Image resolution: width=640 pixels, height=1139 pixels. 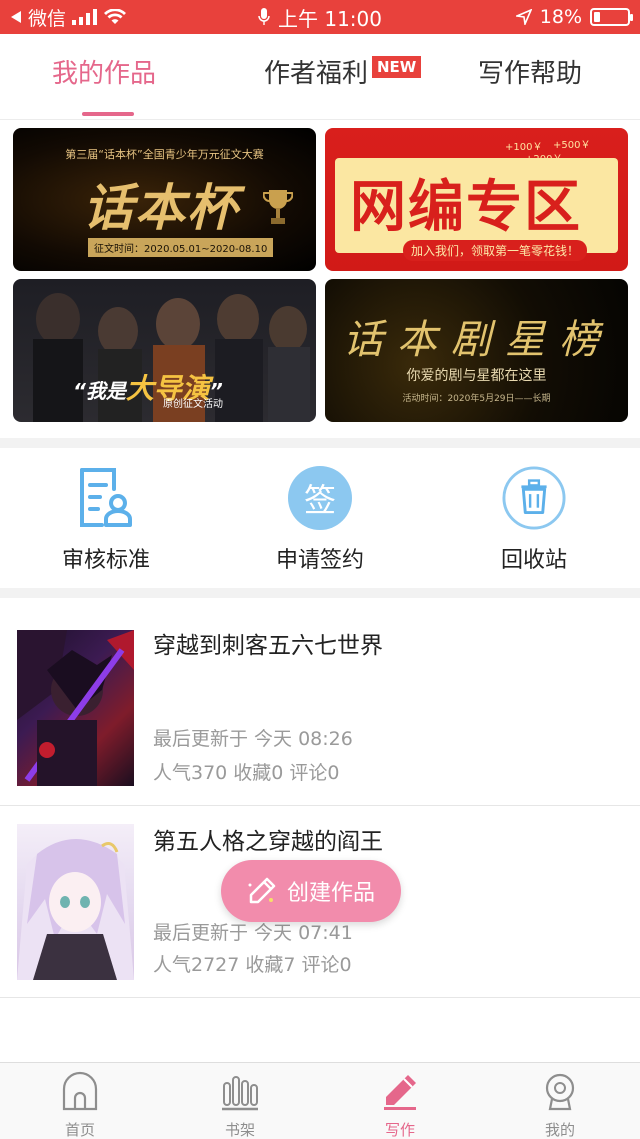 What do you see at coordinates (79, 1130) in the screenshot?
I see `nav-label: 首页` at bounding box center [79, 1130].